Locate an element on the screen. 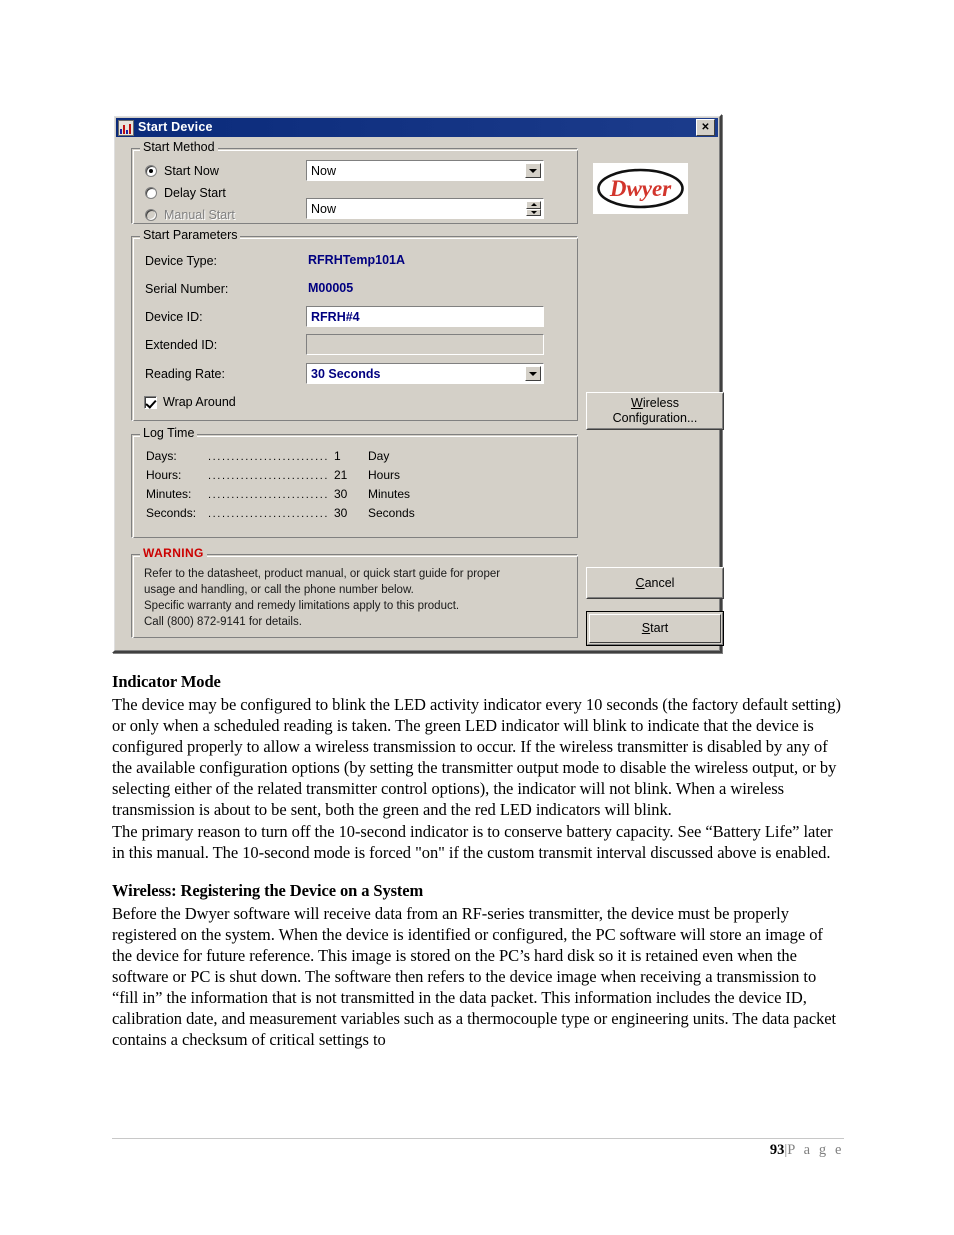 The height and width of the screenshot is (1235, 954). cancel-button: Cancel is located at coordinates (655, 583).